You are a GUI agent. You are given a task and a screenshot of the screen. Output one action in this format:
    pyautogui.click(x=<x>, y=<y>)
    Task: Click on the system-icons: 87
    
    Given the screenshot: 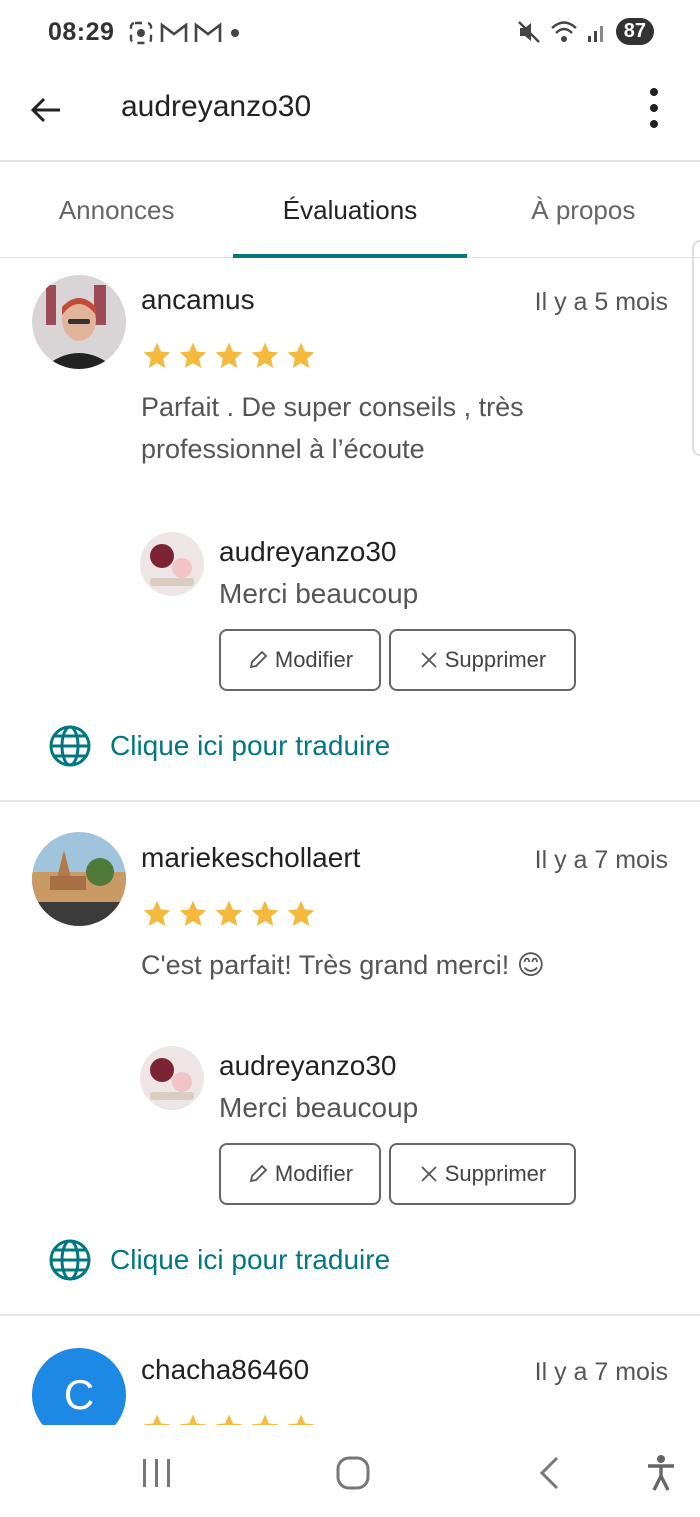 What is the action you would take?
    pyautogui.click(x=585, y=31)
    